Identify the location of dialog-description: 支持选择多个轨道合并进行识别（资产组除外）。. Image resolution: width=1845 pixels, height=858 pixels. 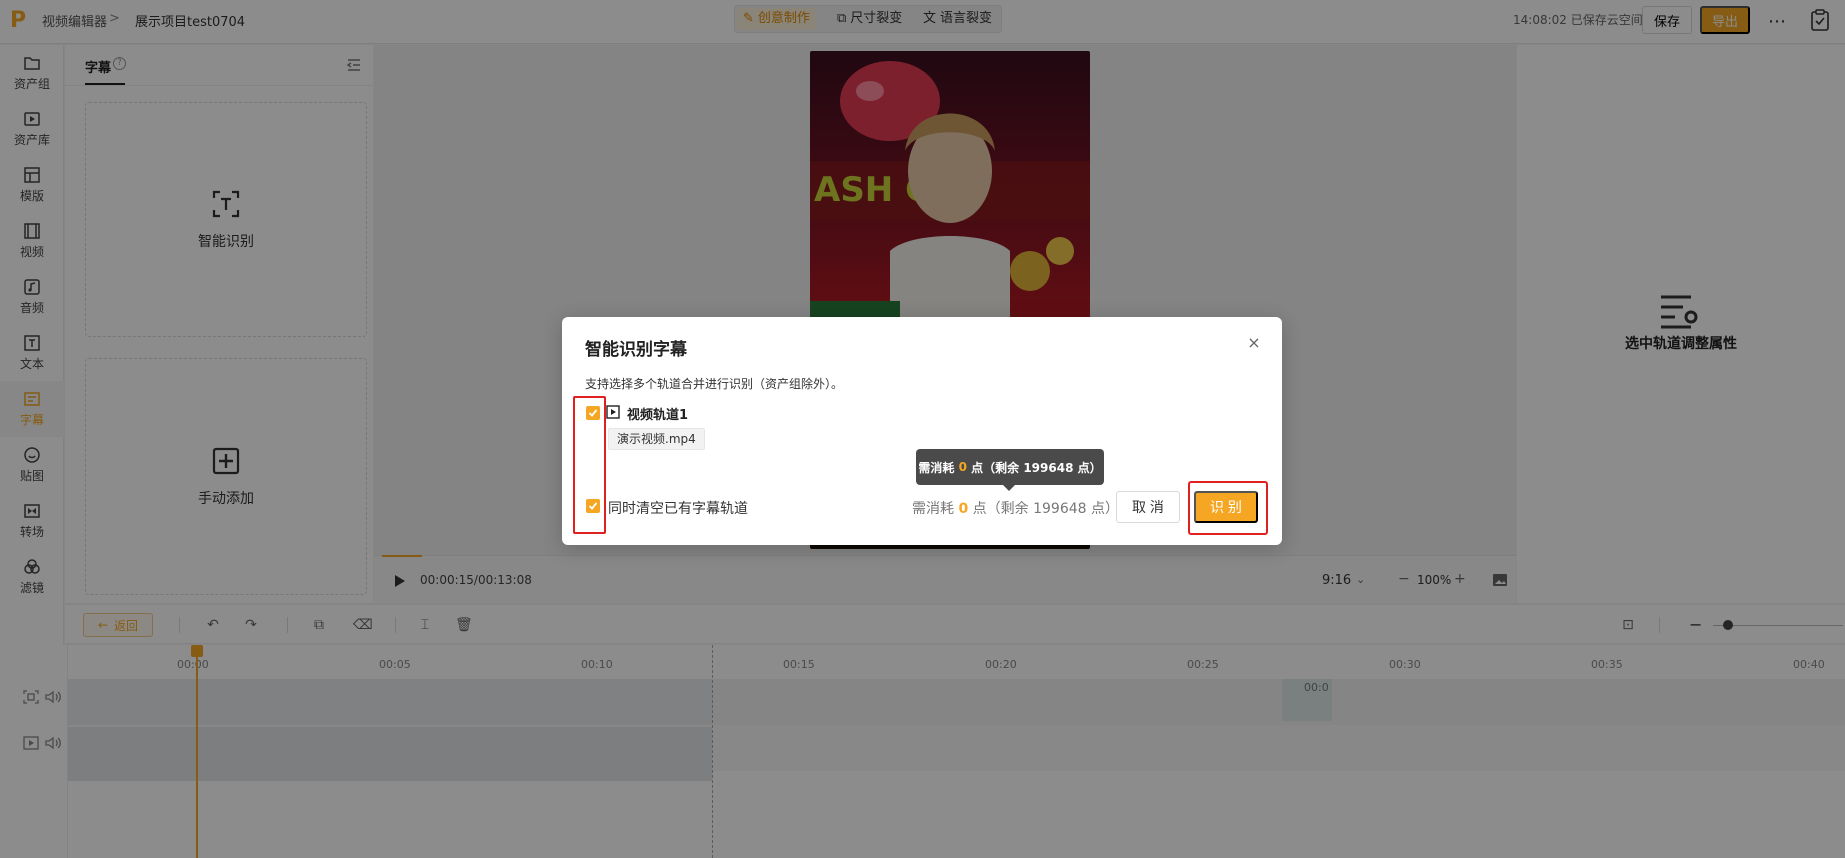
(714, 384).